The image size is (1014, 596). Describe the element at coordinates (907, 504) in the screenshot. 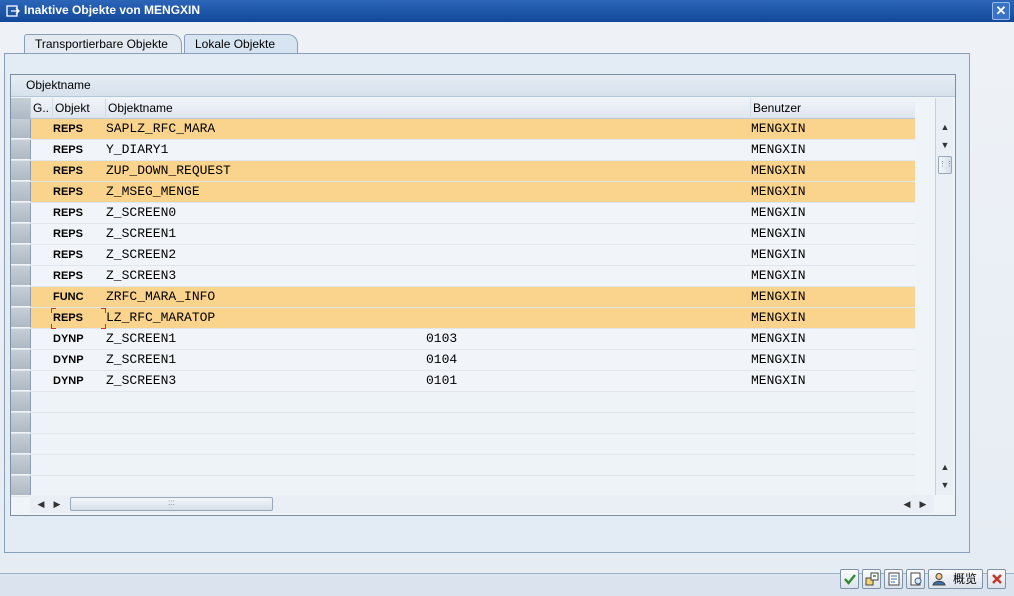

I see `scroll-page-left-icon: ◀` at that location.